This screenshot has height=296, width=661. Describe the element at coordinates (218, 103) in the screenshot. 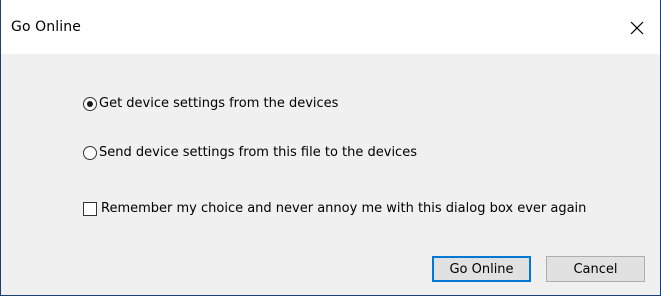

I see `get-settings-label: Get device settings from the devices` at that location.